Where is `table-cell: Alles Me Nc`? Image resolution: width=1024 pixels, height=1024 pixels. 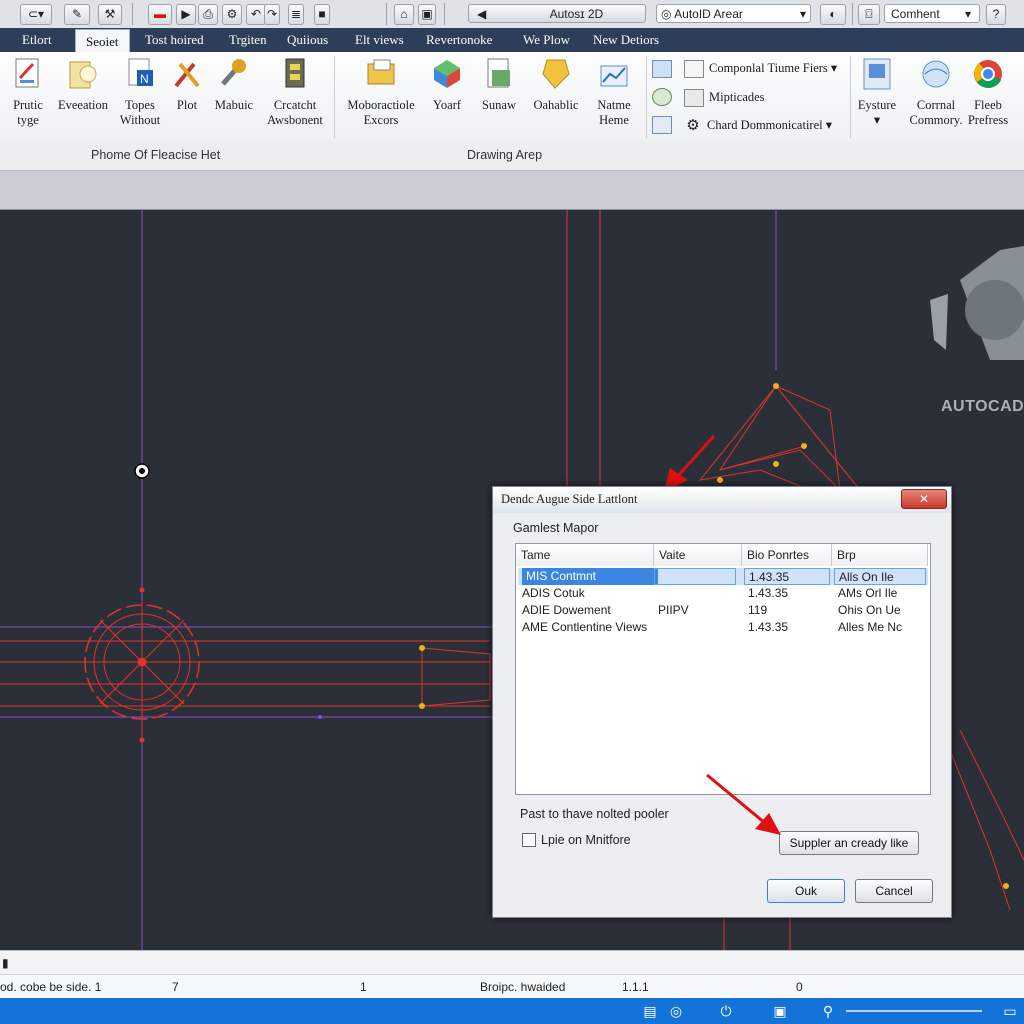 table-cell: Alles Me Nc is located at coordinates (870, 627).